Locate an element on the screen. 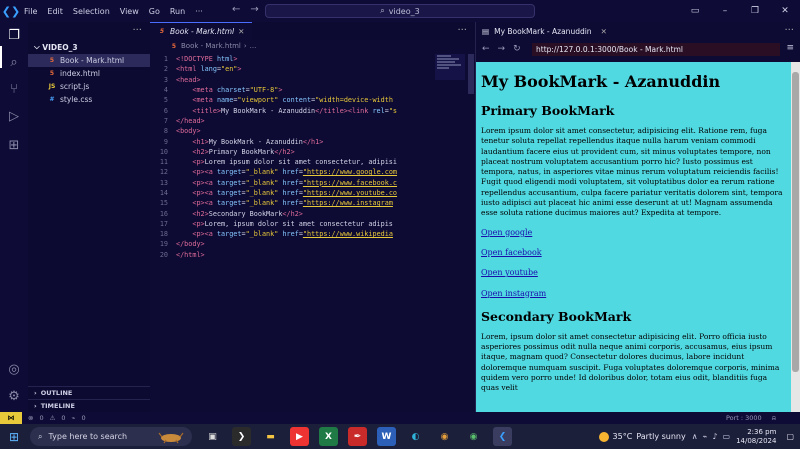 The width and height of the screenshot is (800, 449). search-icon: ⌕ is located at coordinates (14, 62).